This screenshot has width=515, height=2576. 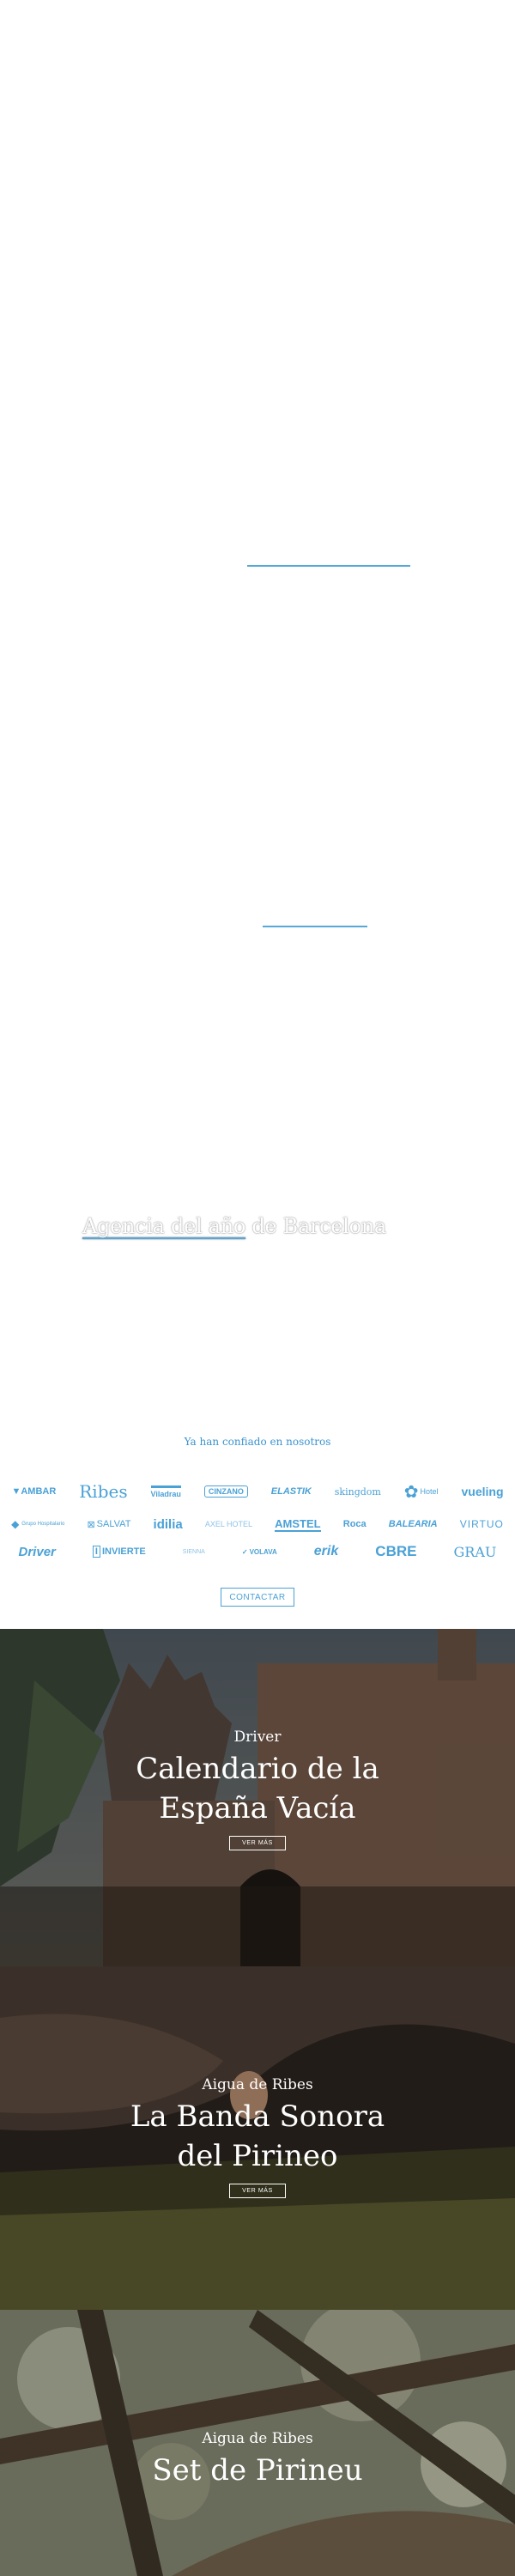 I want to click on client-logo-volava: ✓ VOLAVA, so click(x=259, y=1551).